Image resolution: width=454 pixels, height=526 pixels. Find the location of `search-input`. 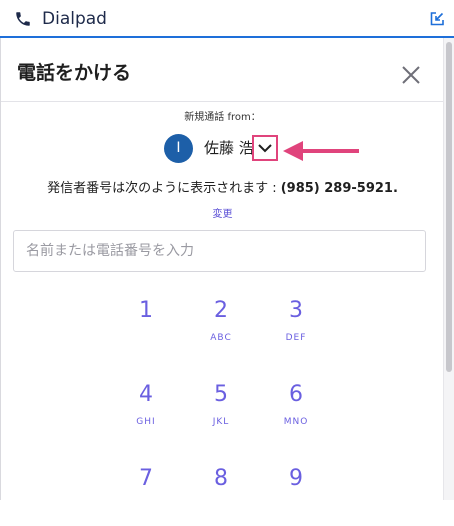

search-input is located at coordinates (219, 251).